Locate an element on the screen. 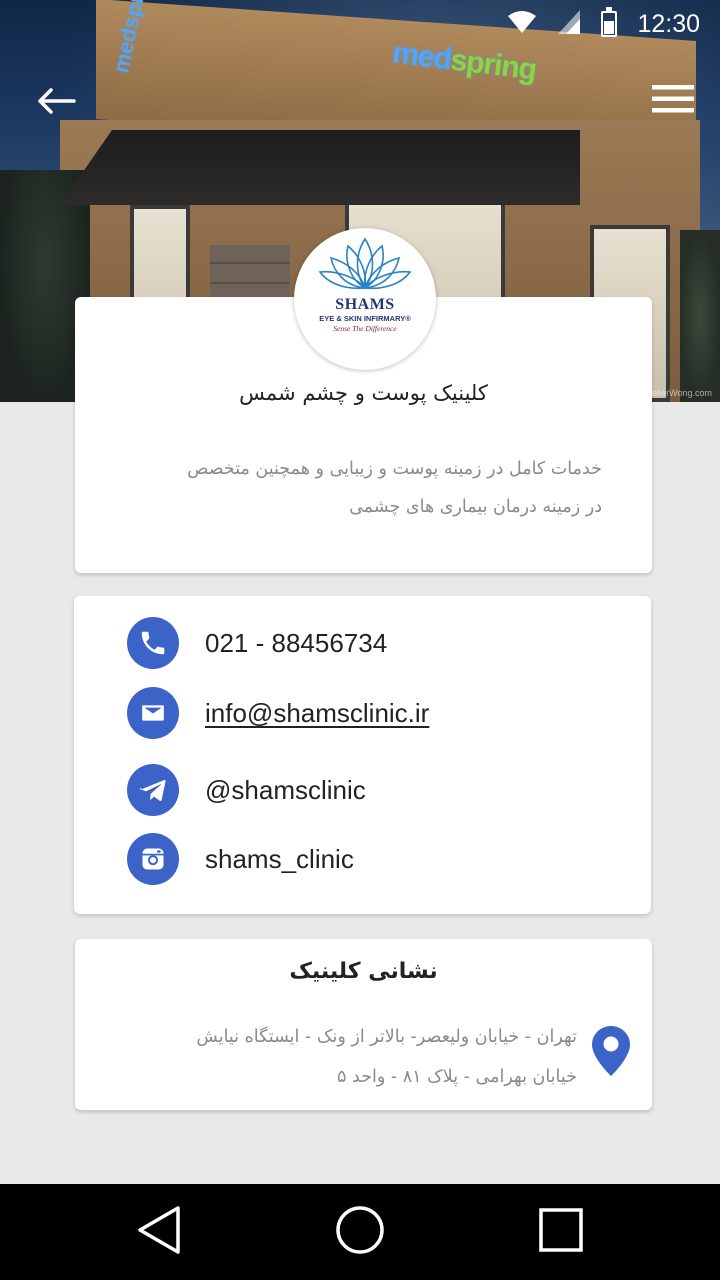  instagram-handle: shams_clinic is located at coordinates (279, 859).